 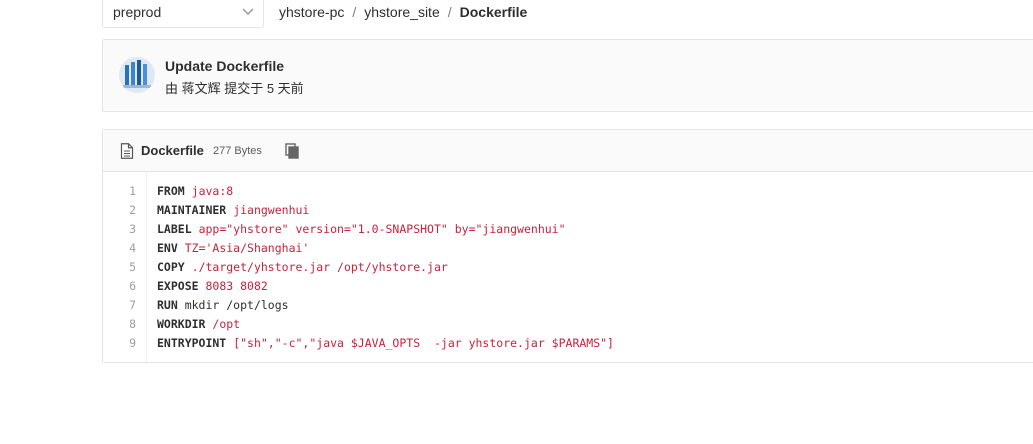 I want to click on breadcrumb: yhstore-pc / yhstore_site / Dockerfile, so click(x=403, y=12).